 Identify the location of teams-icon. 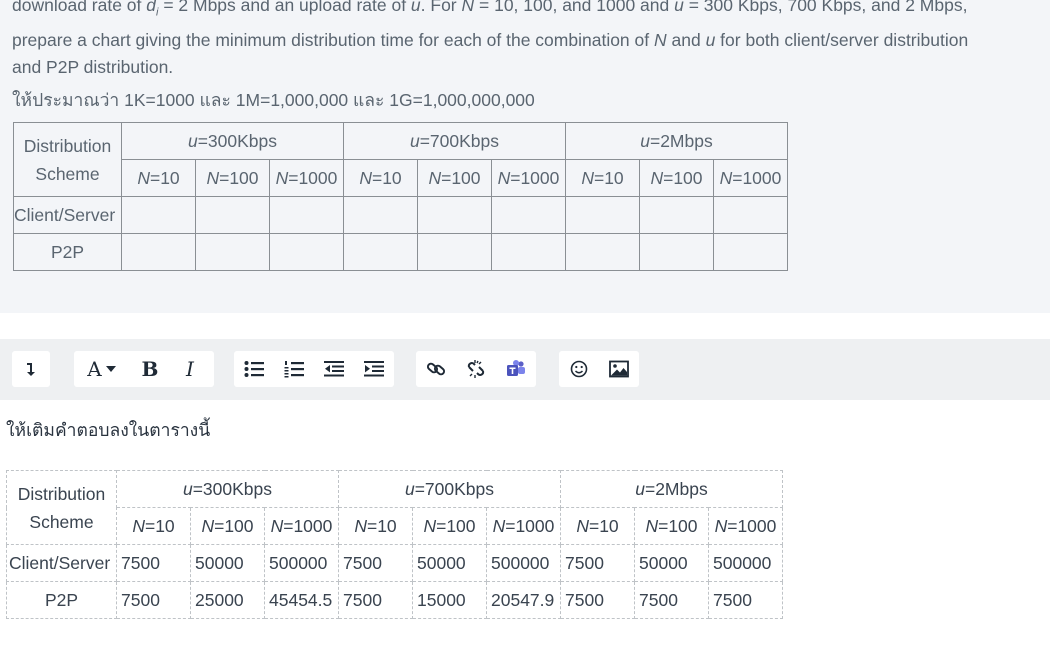
(516, 369).